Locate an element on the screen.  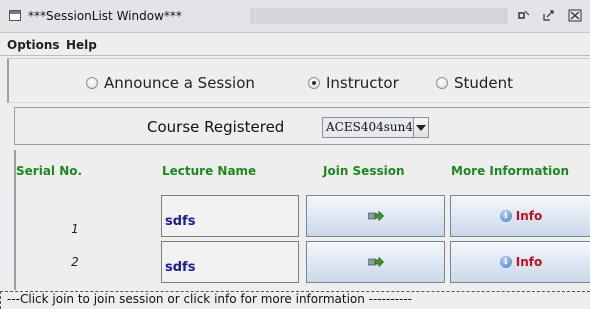
role-selector-panel: Announce a Session Instructor Student is located at coordinates (298, 80).